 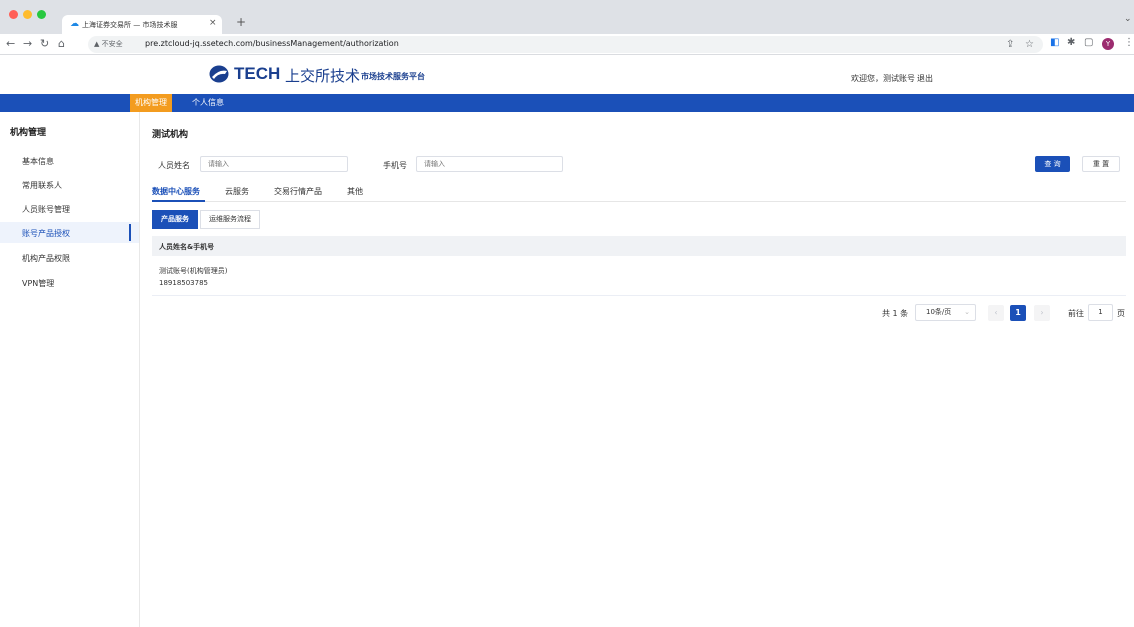 I want to click on page-size-select: 10条/页 ⌄, so click(x=945, y=312).